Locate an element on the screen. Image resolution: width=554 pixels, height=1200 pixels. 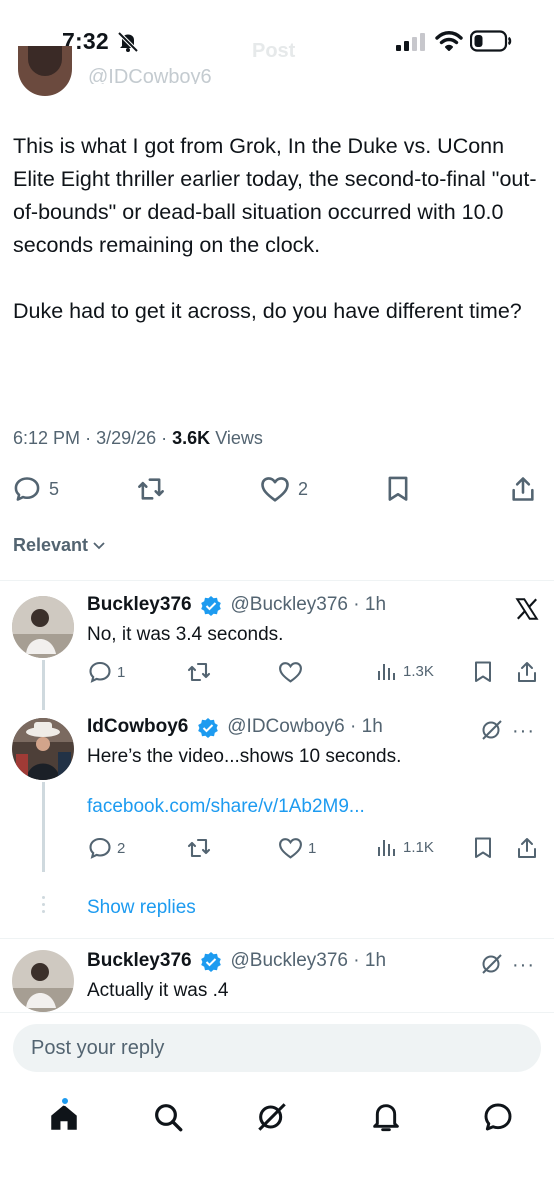
nav-search is located at coordinates (168, 1117).